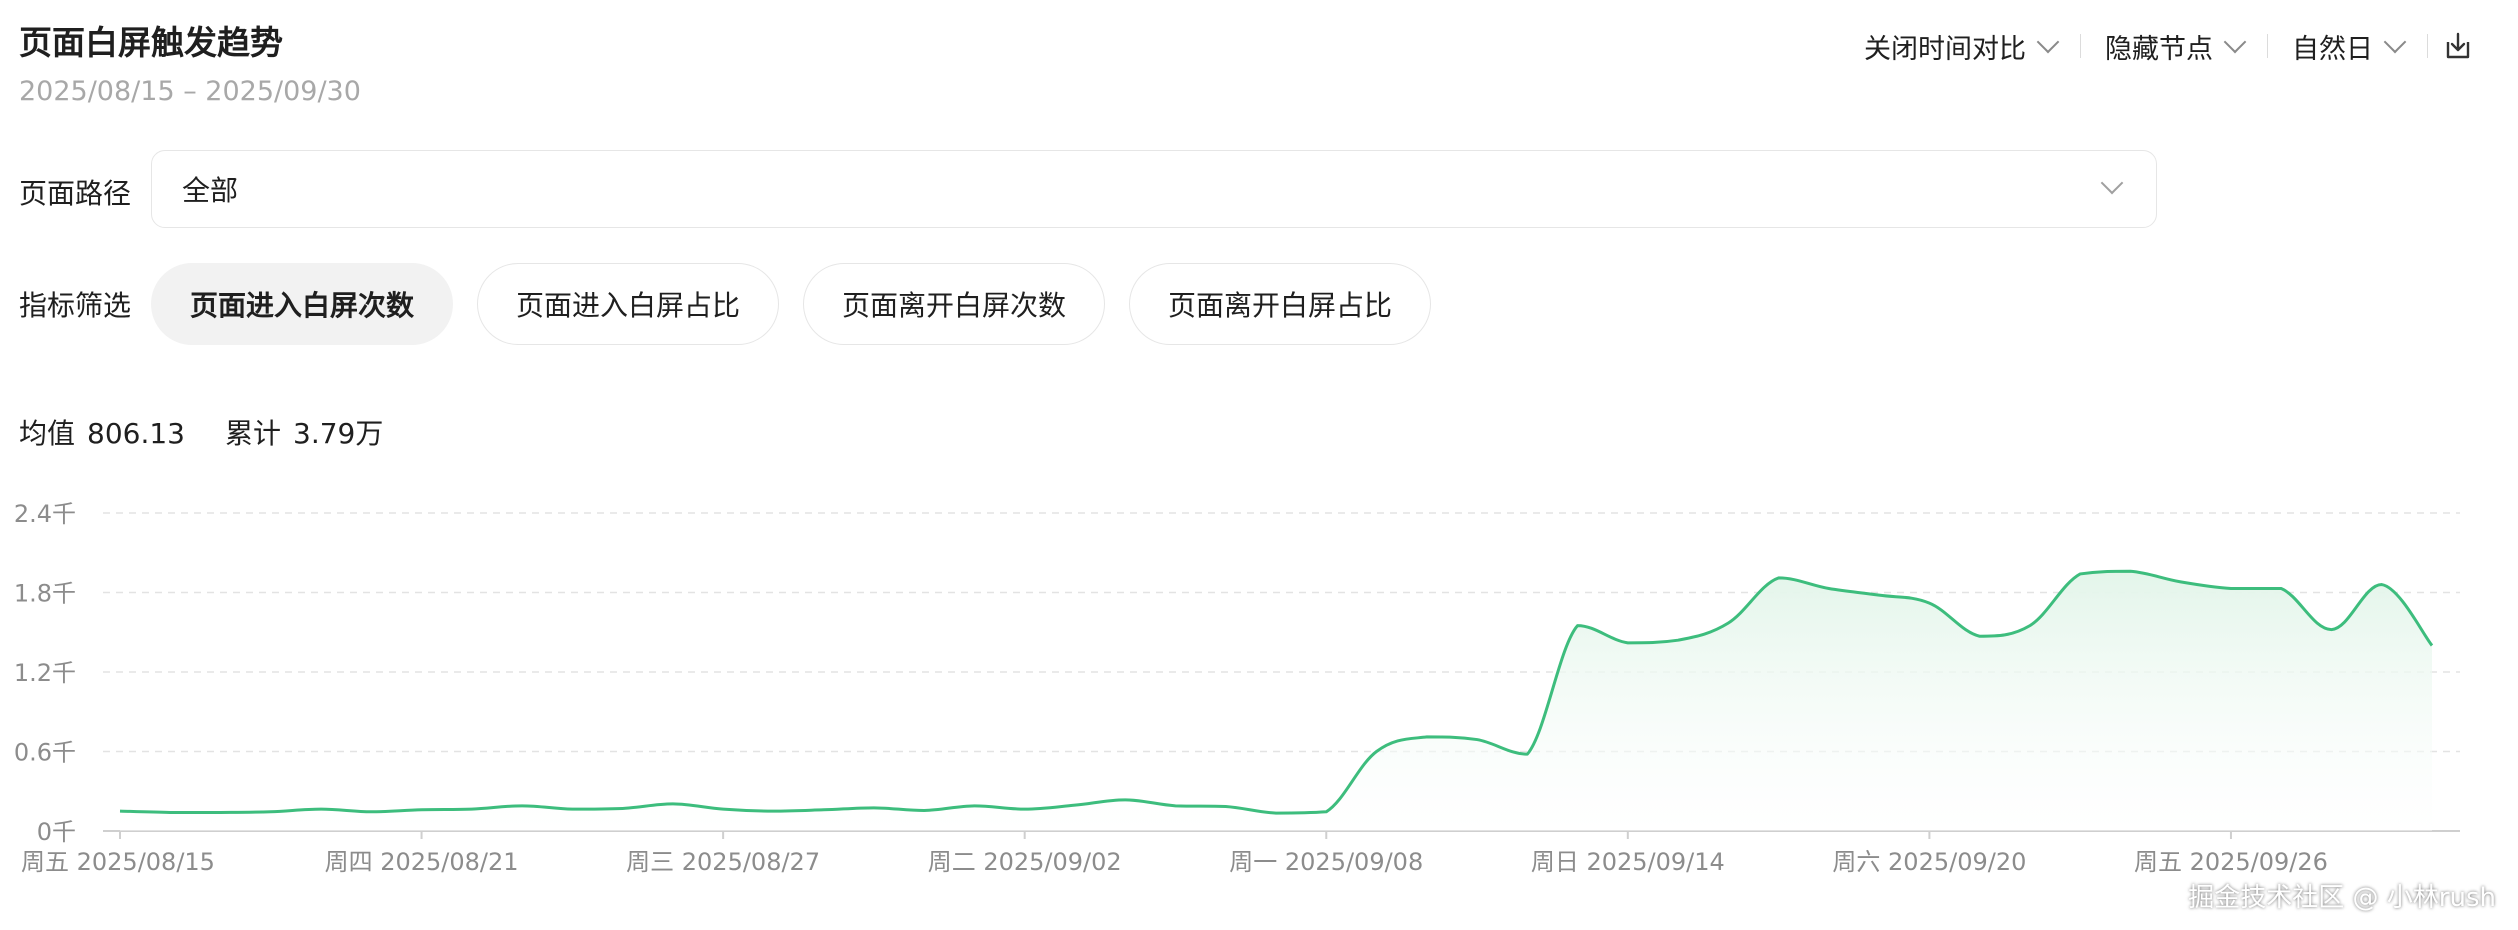 The height and width of the screenshot is (930, 2518). What do you see at coordinates (56, 832) in the screenshot?
I see `y-tick-label: 0千` at bounding box center [56, 832].